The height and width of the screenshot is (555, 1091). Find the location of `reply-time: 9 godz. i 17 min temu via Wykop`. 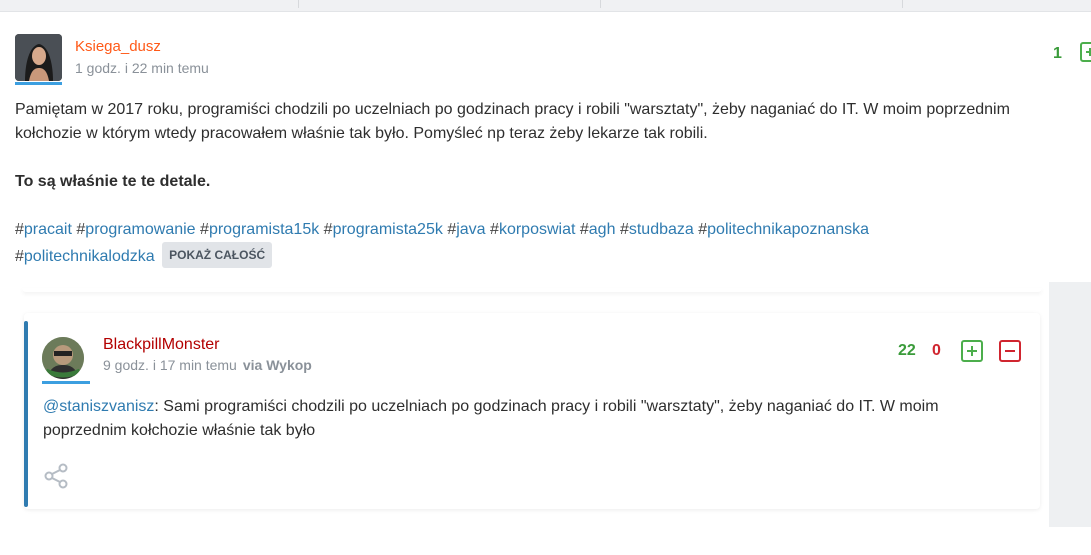

reply-time: 9 godz. i 17 min temu via Wykop is located at coordinates (207, 365).